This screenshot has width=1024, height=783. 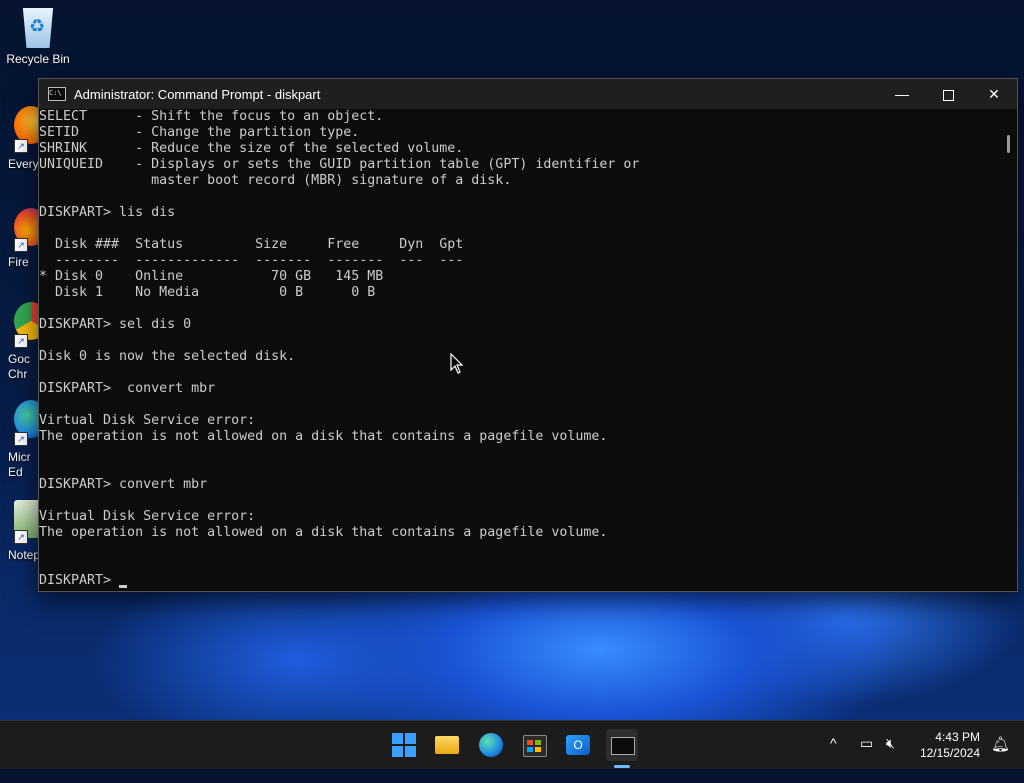 I want to click on cmd-icon: C:\, so click(x=57, y=94).